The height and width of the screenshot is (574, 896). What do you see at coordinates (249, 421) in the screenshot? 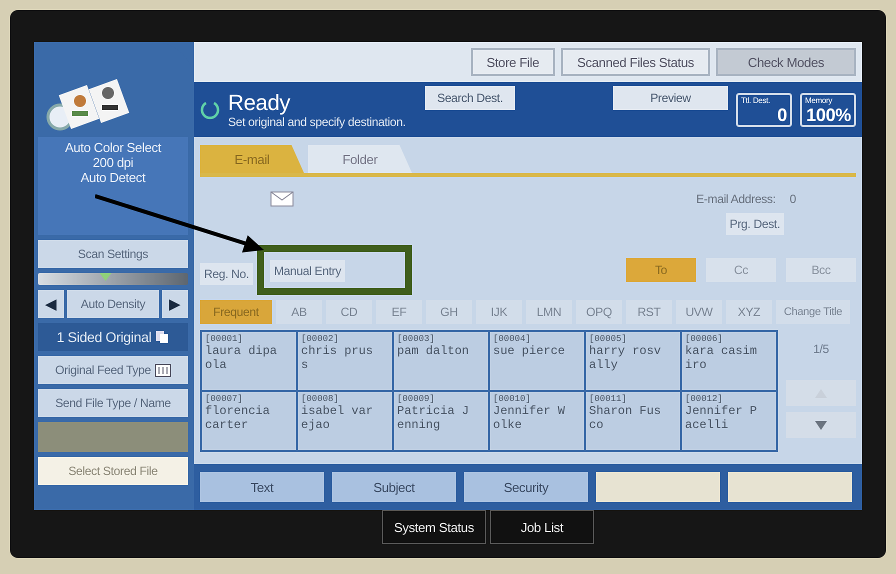
I see `destination-key: [00007] florencia carter` at bounding box center [249, 421].